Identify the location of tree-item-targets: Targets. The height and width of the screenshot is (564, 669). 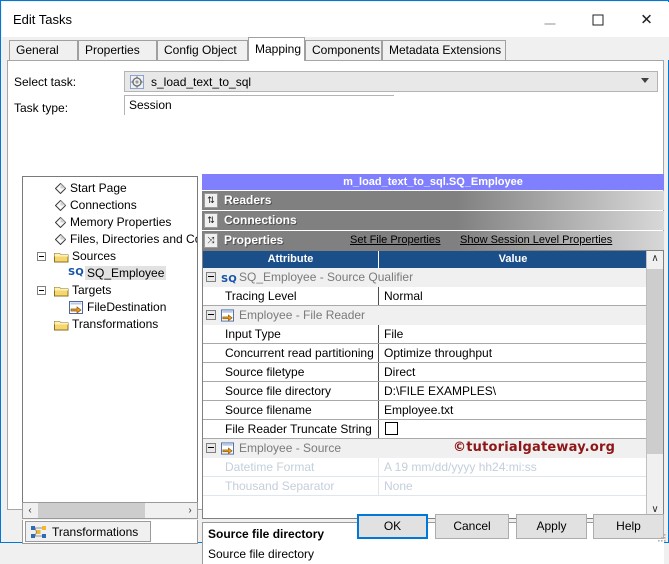
(110, 290).